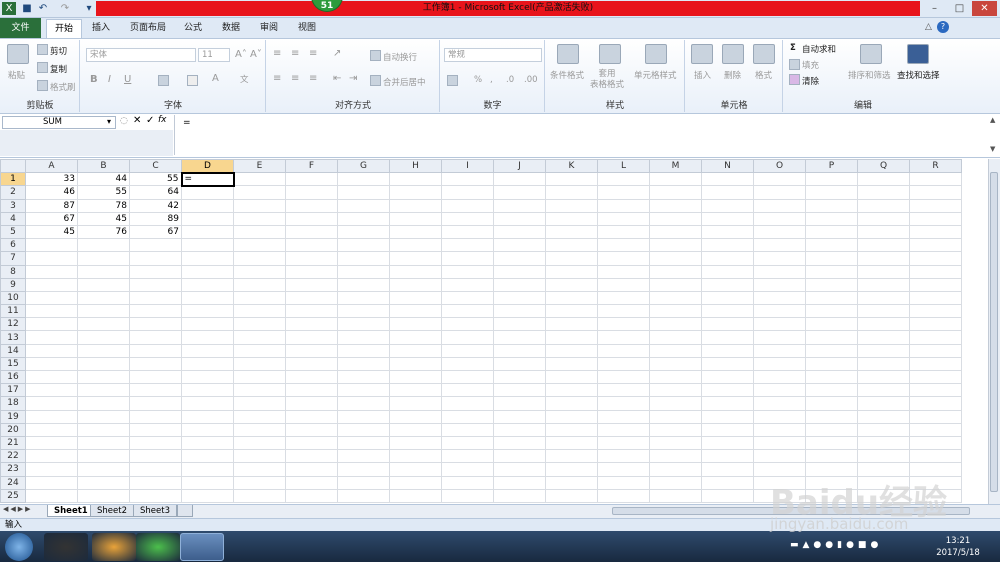  What do you see at coordinates (623, 232) in the screenshot?
I see `cell-l5` at bounding box center [623, 232].